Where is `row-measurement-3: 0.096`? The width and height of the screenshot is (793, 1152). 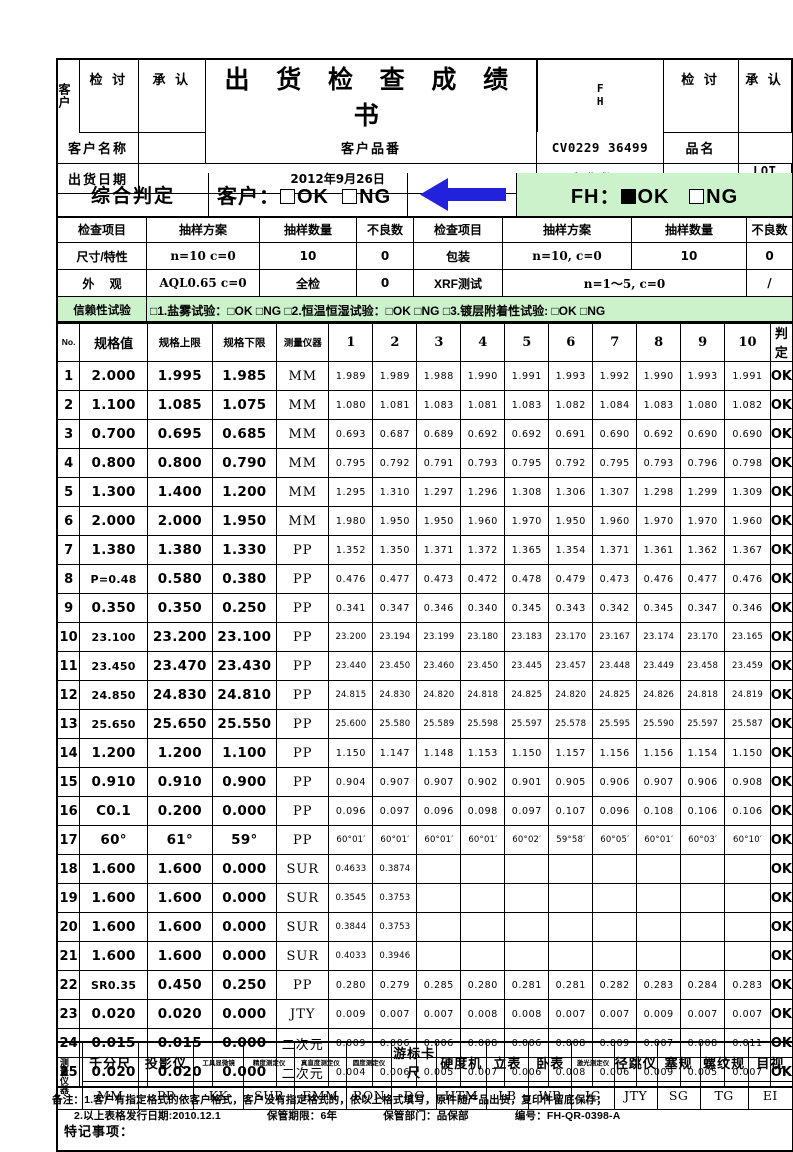
row-measurement-3: 0.096 is located at coordinates (439, 811).